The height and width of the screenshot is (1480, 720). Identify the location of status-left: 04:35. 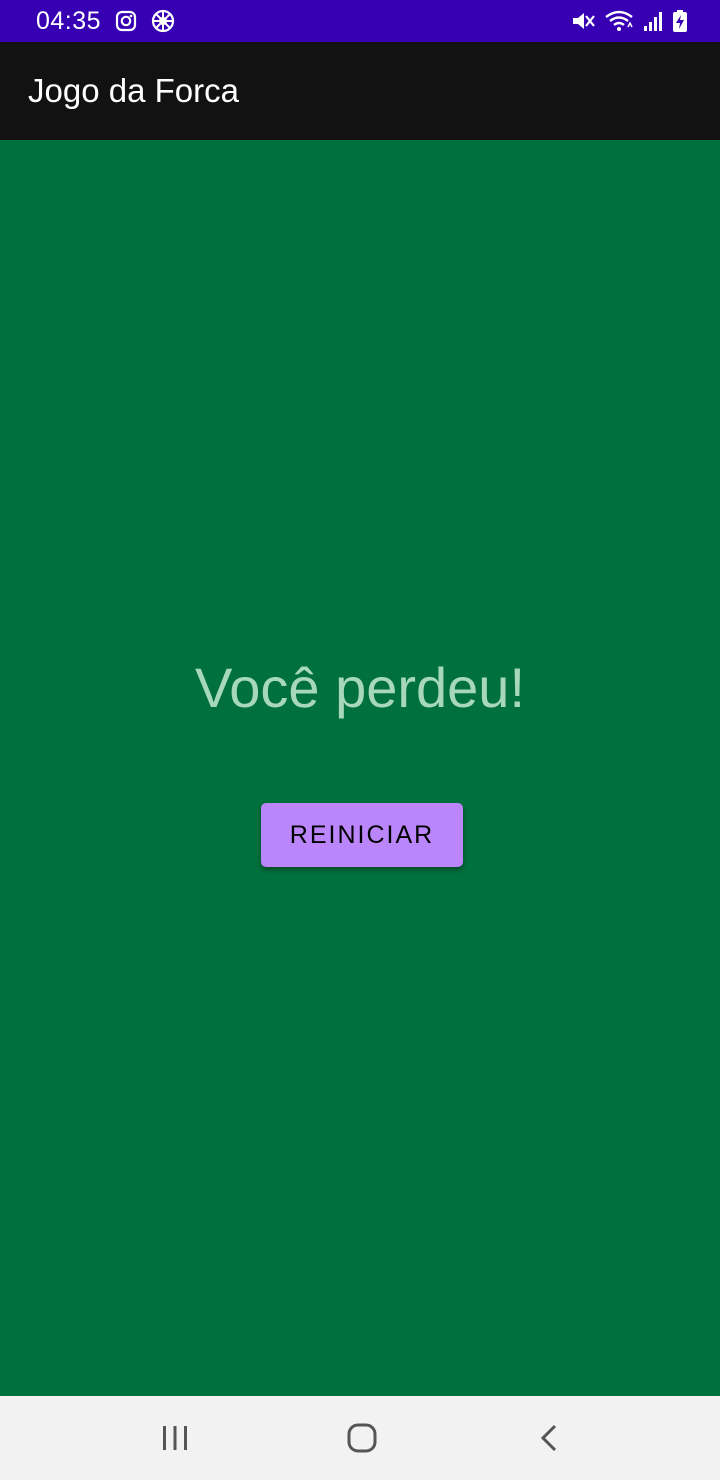
(105, 21).